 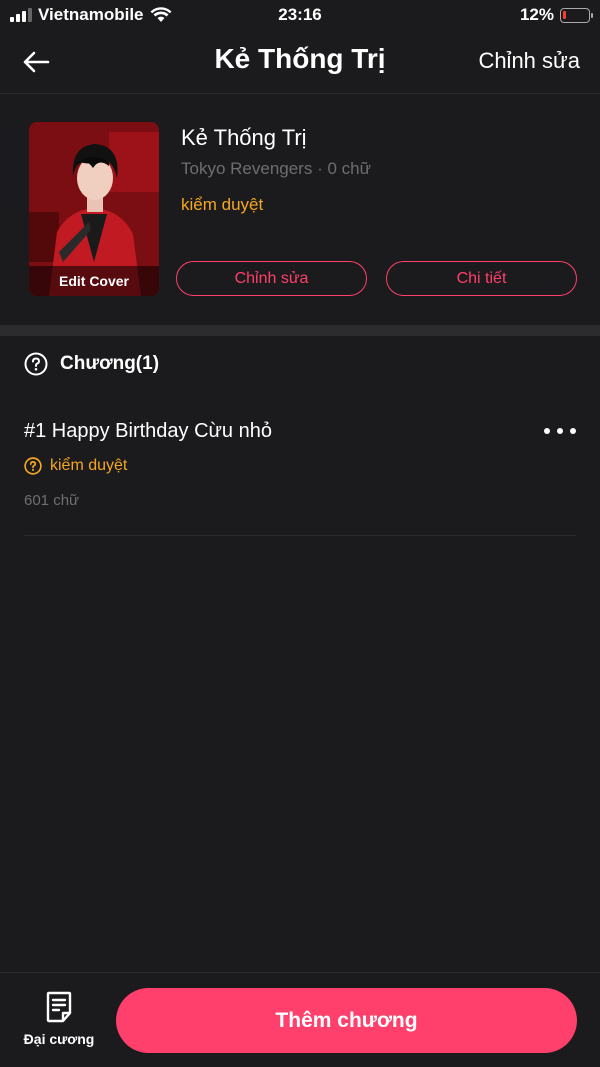 I want to click on edit-button: Chỉnh sửa, so click(x=529, y=61).